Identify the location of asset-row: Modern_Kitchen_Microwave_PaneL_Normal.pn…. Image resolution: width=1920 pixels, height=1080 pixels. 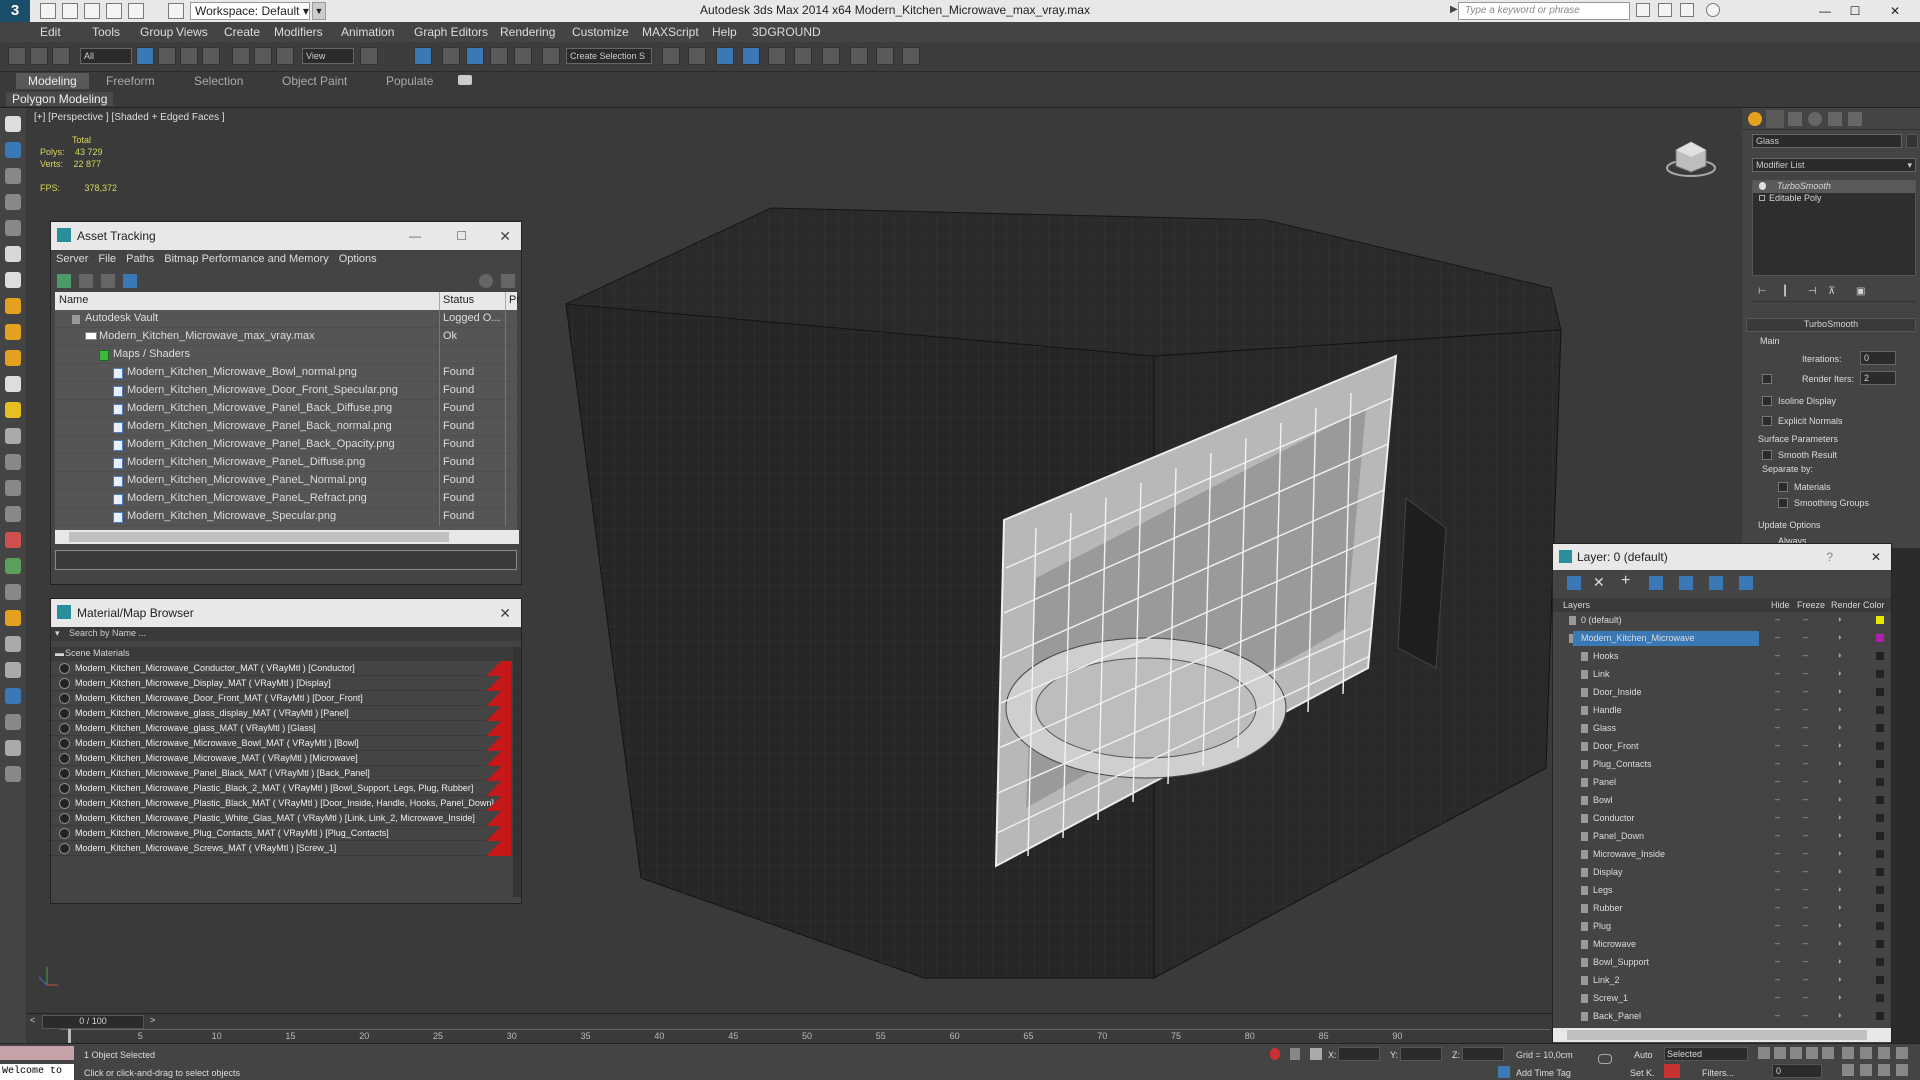
(286, 481).